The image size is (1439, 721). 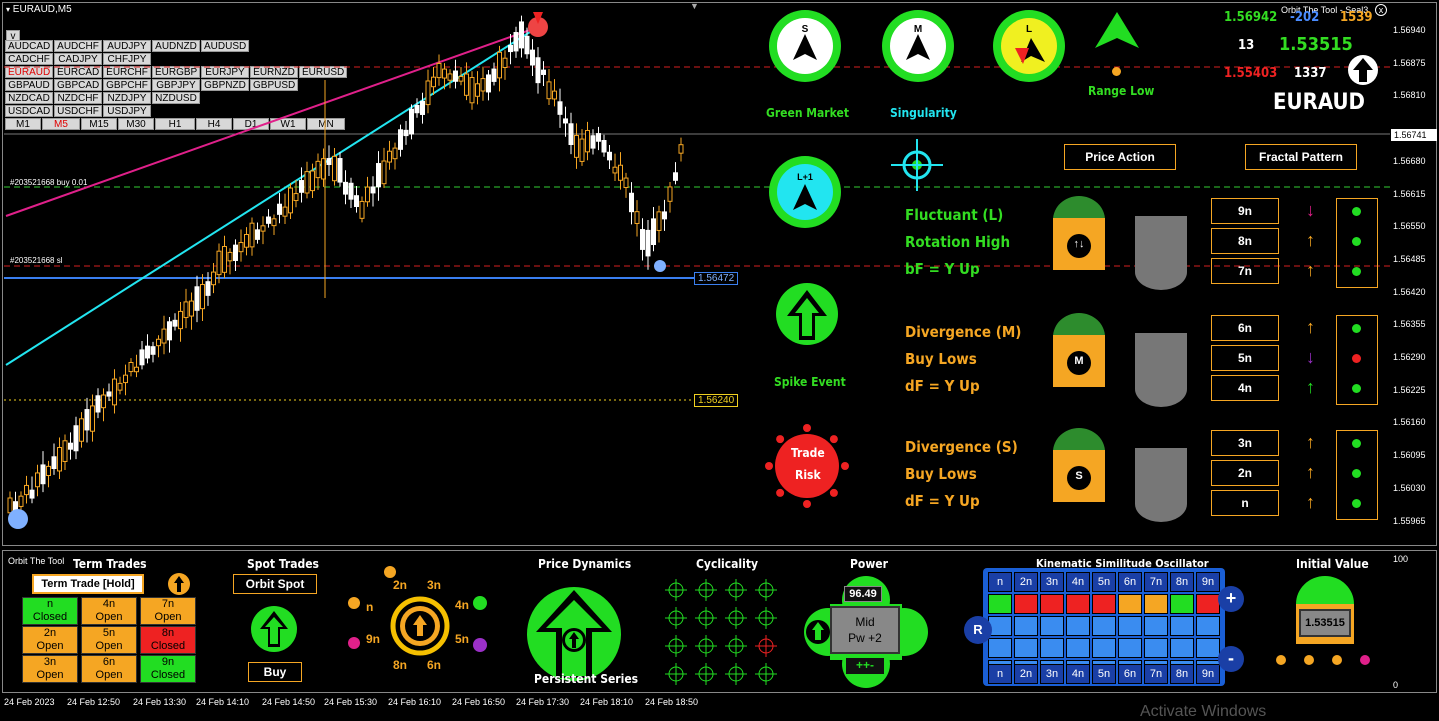 What do you see at coordinates (1245, 328) in the screenshot?
I see `cycle-6n-box: 6n` at bounding box center [1245, 328].